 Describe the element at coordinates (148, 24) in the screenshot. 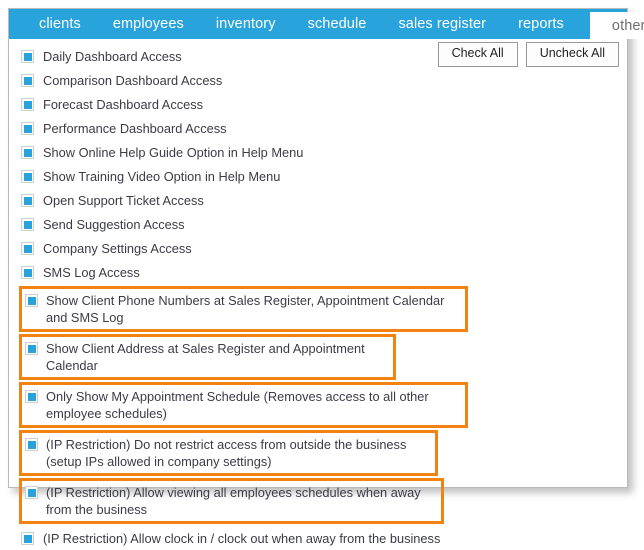

I see `tab-employees: employees` at that location.